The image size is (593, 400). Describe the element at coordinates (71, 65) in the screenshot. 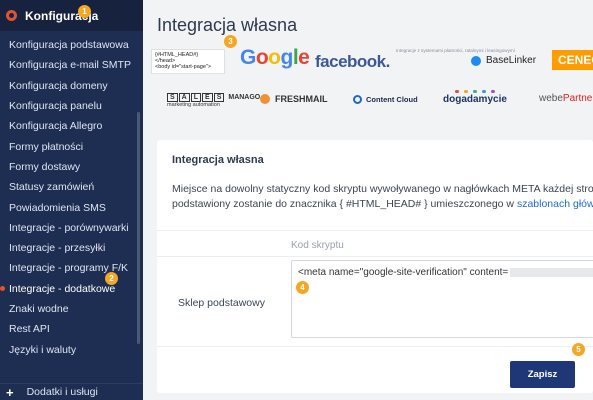

I see `sidebar-item-konfiguracja-smtp: Konfiguracja e-mail SMTP` at that location.